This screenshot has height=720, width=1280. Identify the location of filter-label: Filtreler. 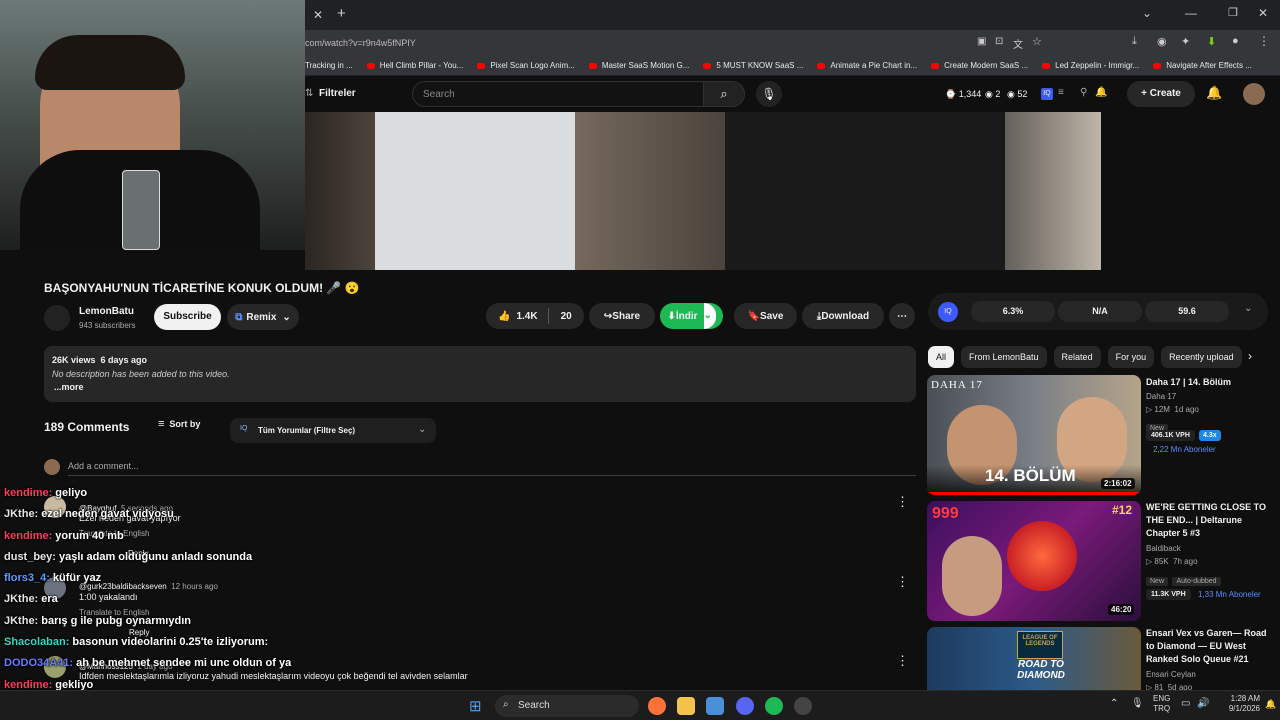
(337, 93).